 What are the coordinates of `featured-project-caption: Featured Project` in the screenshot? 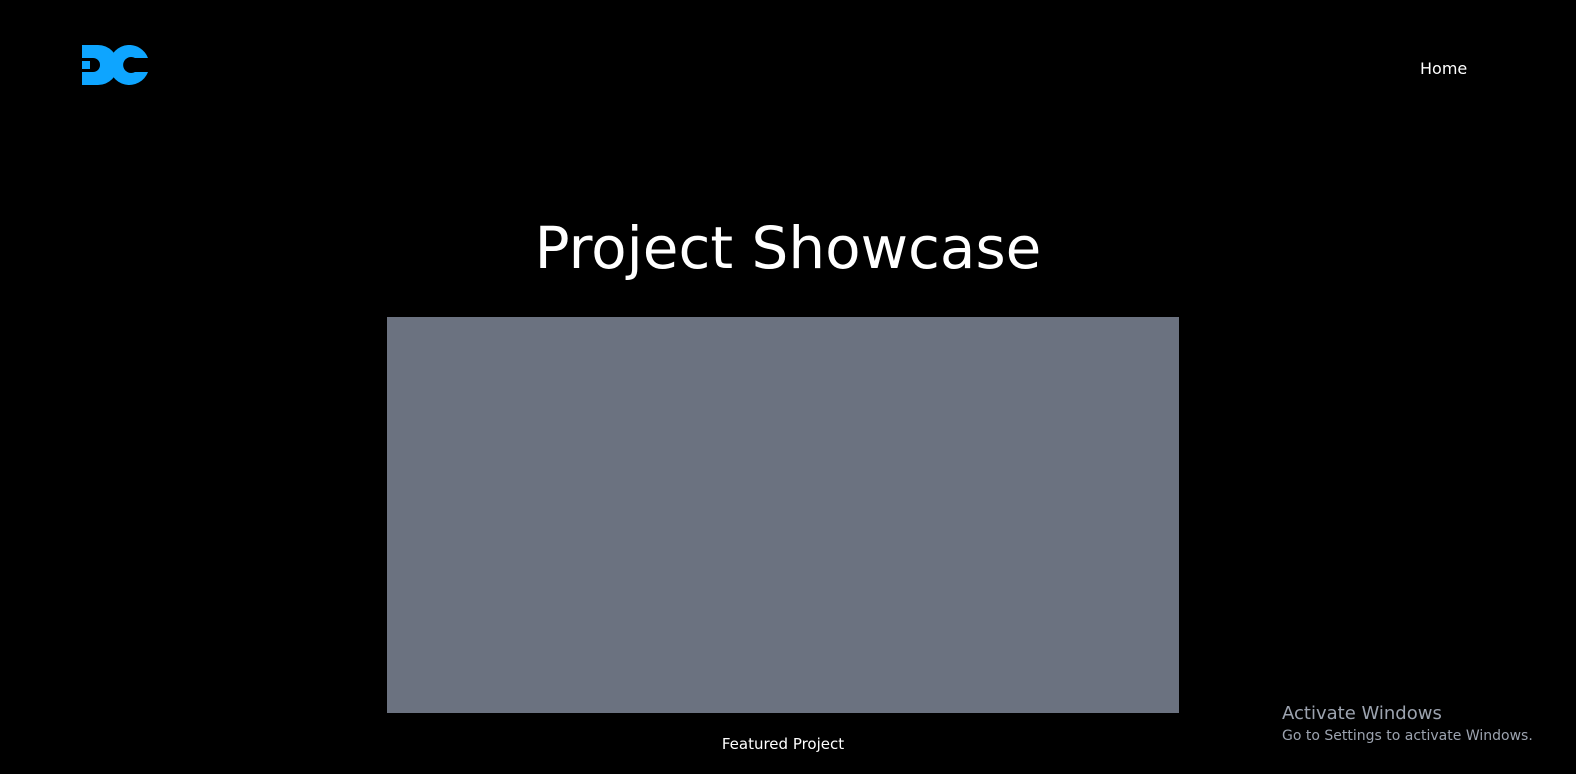 It's located at (783, 744).